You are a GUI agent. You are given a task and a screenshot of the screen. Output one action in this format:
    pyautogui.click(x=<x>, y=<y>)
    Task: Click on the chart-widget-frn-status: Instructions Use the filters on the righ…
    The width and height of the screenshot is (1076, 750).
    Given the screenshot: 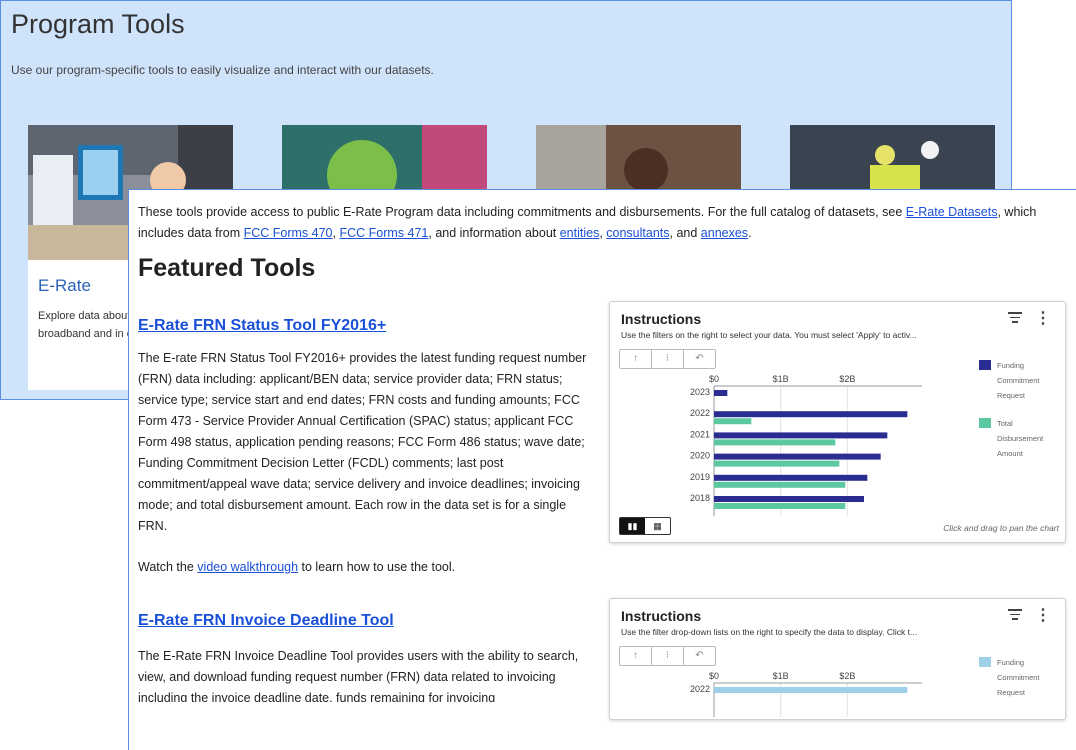 What is the action you would take?
    pyautogui.click(x=837, y=422)
    